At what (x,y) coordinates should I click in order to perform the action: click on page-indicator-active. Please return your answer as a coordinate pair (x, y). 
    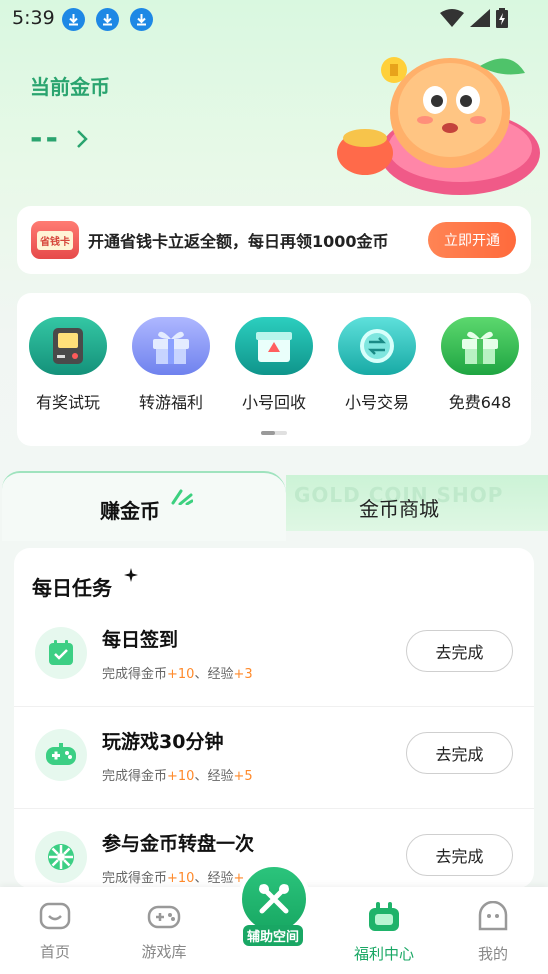
    Looking at the image, I should click on (268, 433).